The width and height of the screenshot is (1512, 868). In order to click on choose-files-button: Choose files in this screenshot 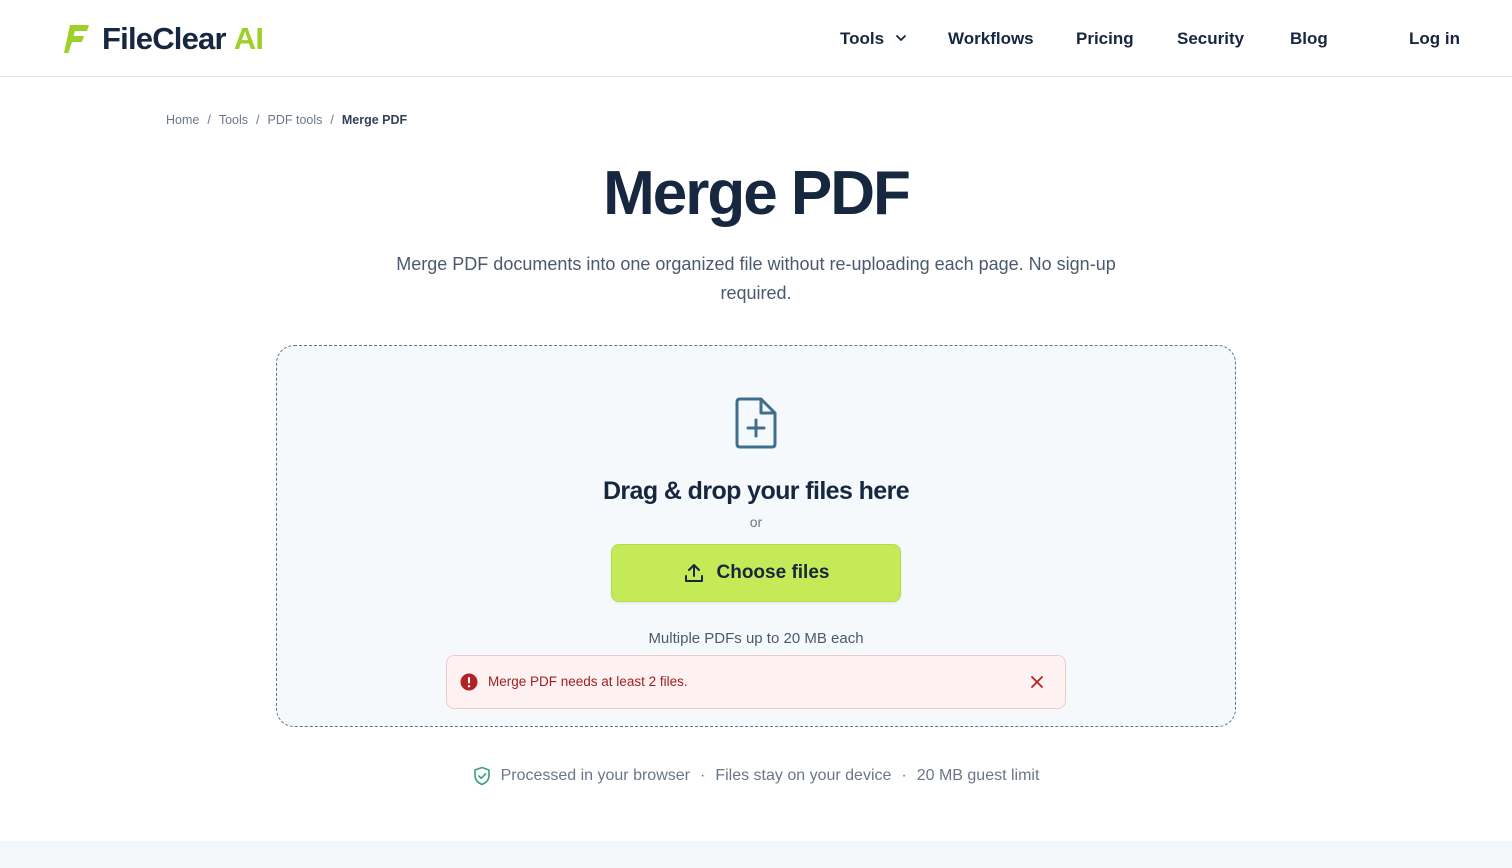, I will do `click(756, 573)`.